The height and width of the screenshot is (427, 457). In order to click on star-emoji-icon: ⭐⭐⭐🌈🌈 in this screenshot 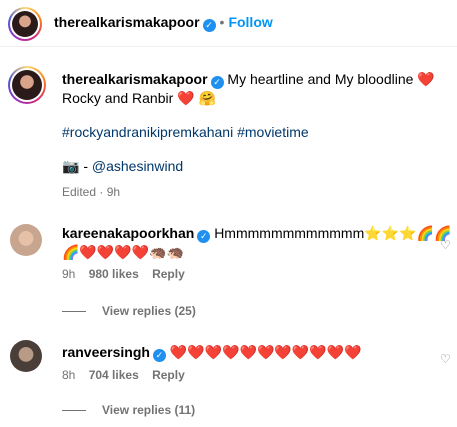, I will do `click(408, 233)`.